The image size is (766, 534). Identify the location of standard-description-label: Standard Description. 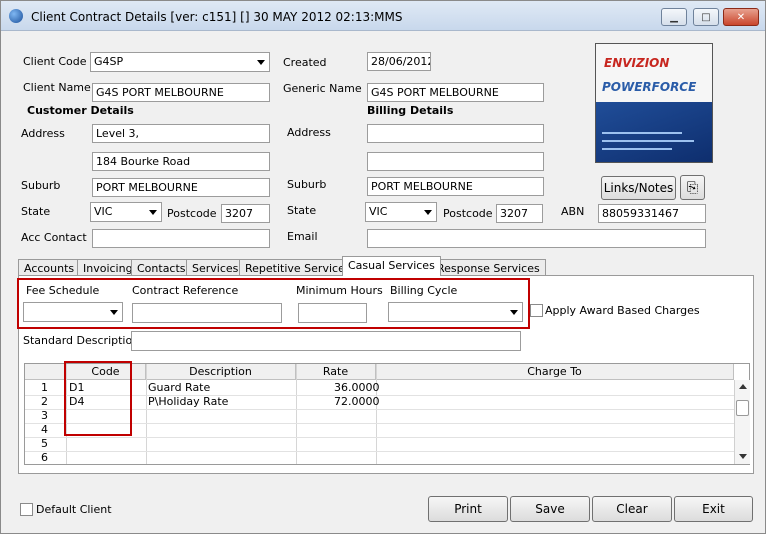
(81, 340).